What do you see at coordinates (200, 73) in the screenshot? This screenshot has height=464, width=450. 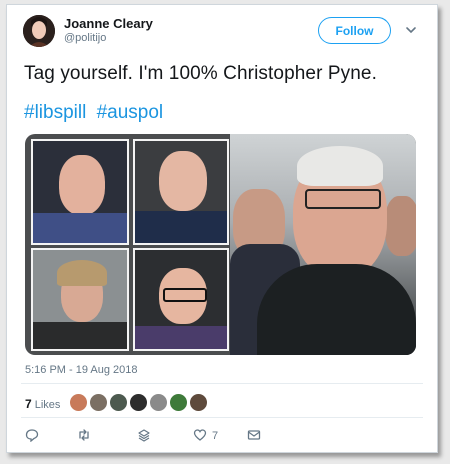 I see `tweet-text: Tag yourself. I'm 100% Christopher Pyne.` at bounding box center [200, 73].